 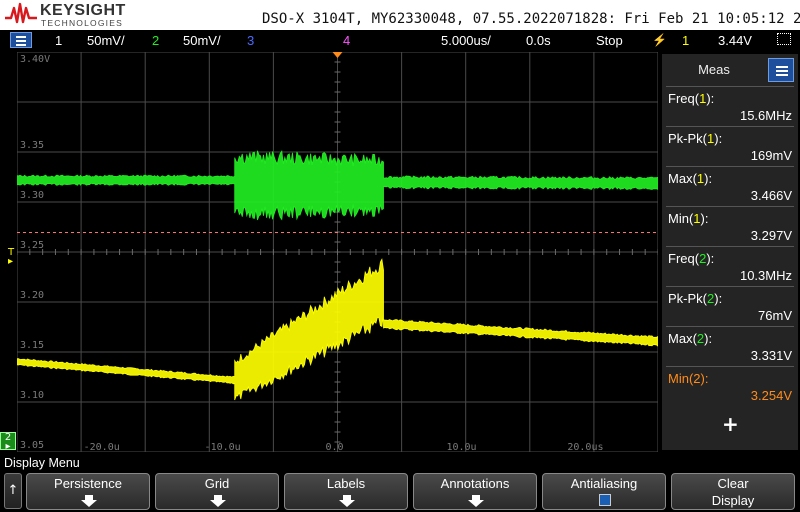 I want to click on measurement-label: Max(2):, so click(x=690, y=338).